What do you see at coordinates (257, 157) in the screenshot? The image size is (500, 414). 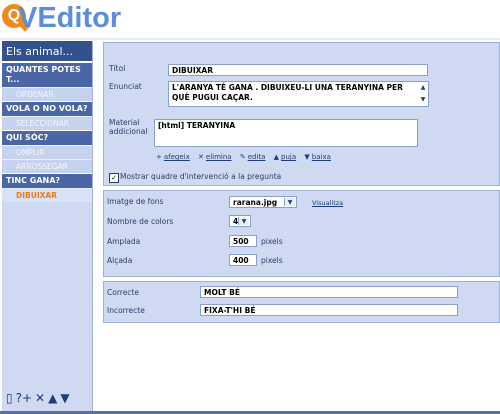 I see `edit-link: edita` at bounding box center [257, 157].